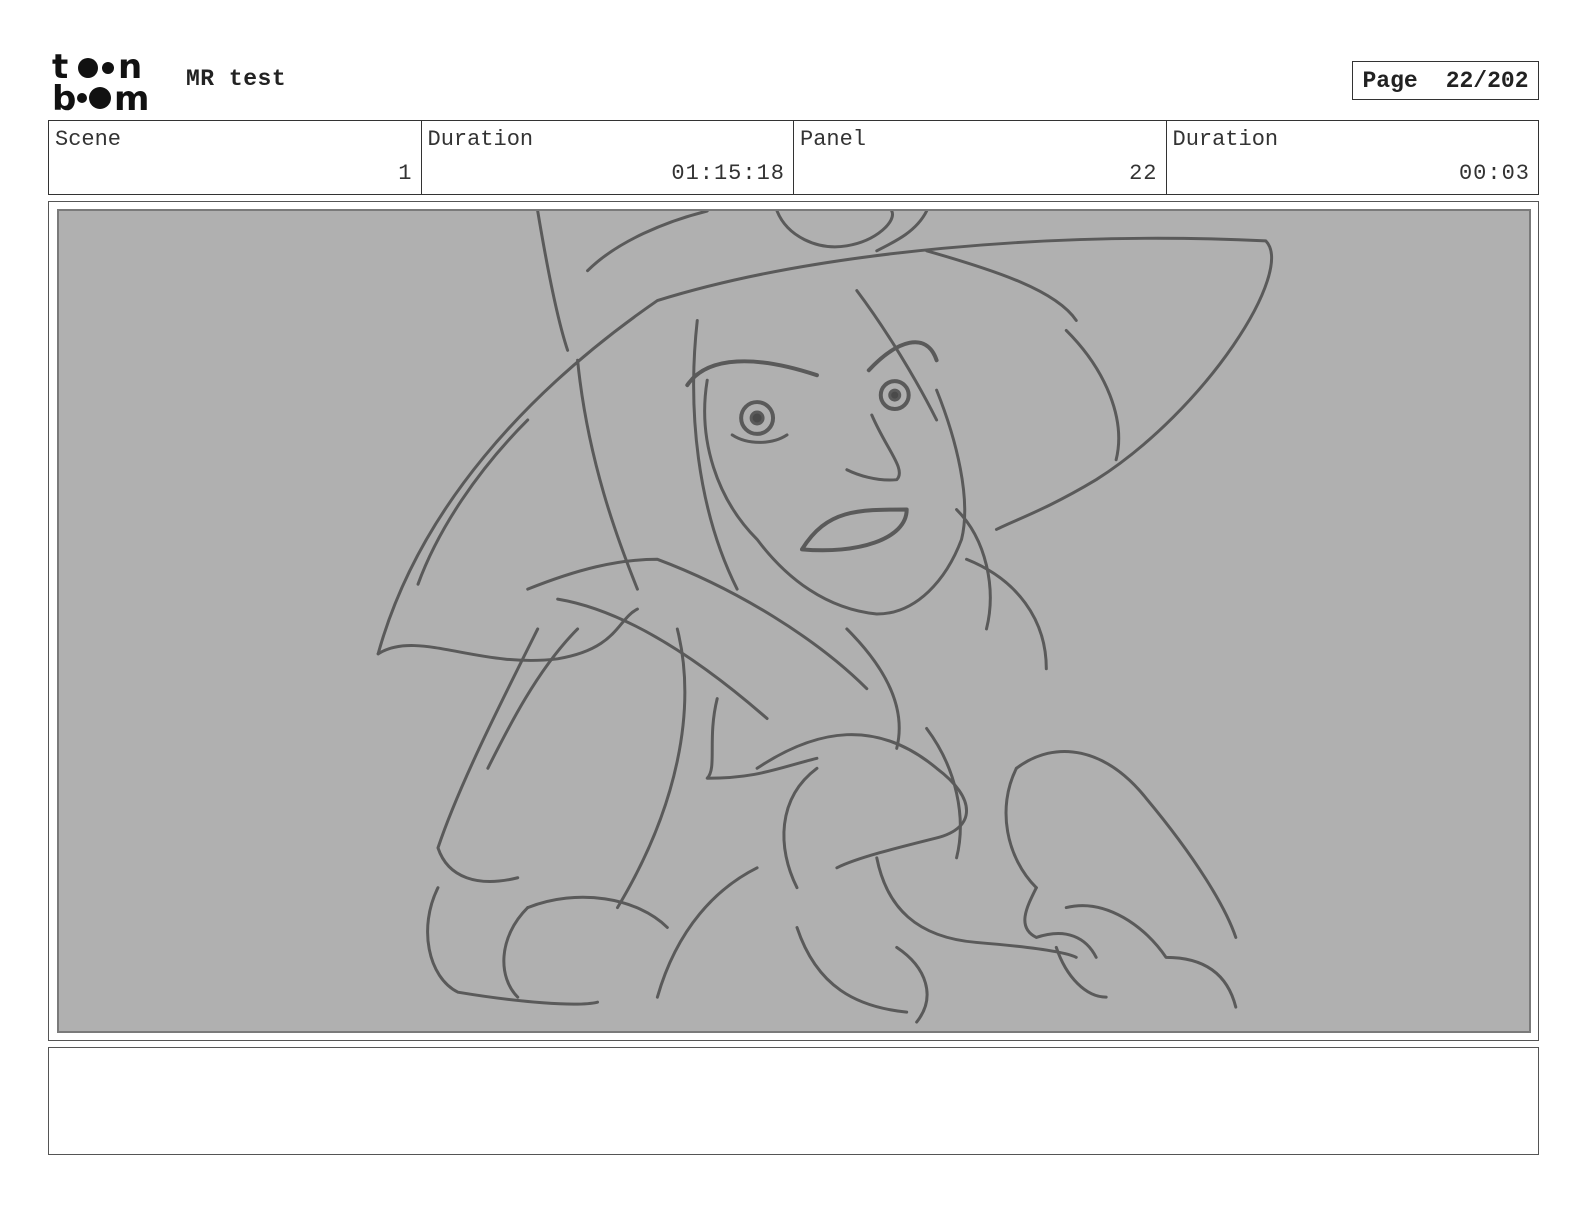 The image size is (1584, 1224). Describe the element at coordinates (793, 1101) in the screenshot. I see `panel-notes-box` at that location.